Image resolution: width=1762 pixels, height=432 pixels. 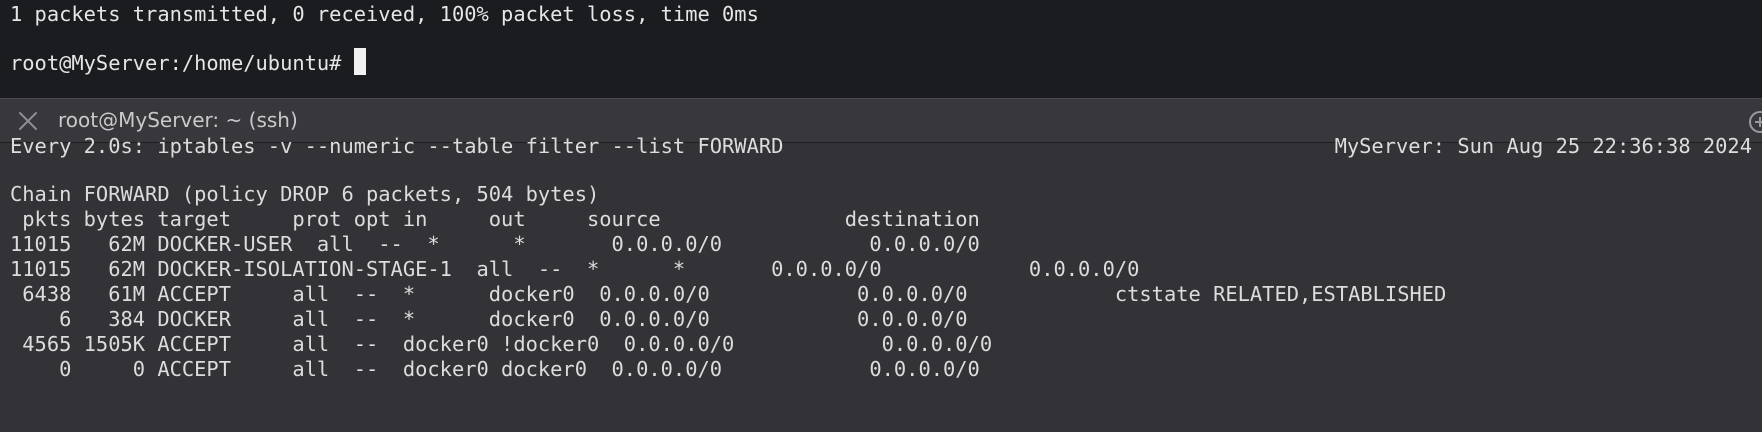 I want to click on tab-title: root@MyServer: ~ (ssh), so click(x=178, y=120).